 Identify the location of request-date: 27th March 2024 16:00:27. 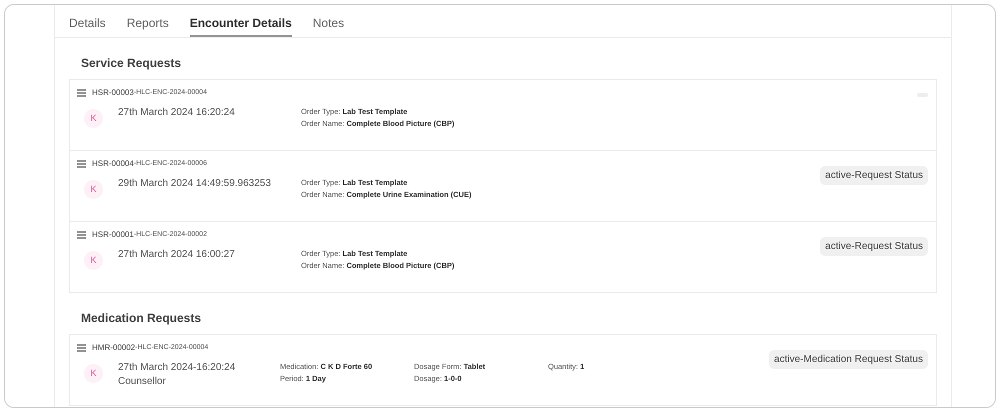
(177, 255).